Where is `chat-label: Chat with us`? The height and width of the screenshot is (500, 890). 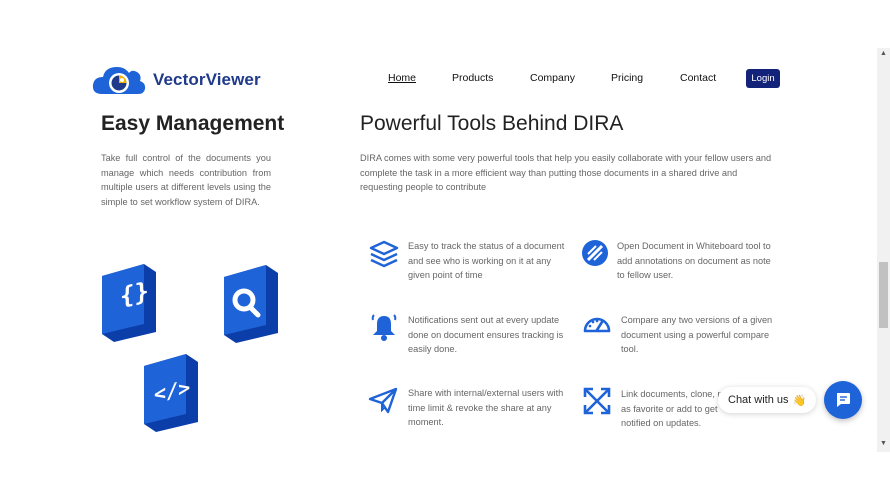
chat-label: Chat with us is located at coordinates (758, 400).